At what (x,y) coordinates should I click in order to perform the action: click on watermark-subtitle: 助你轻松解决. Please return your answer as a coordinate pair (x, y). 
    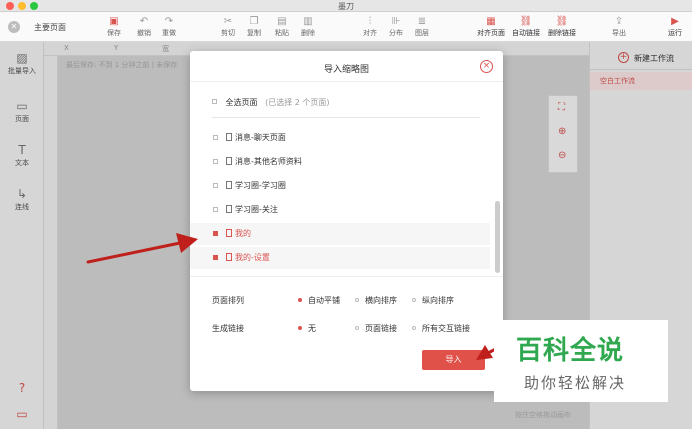
    Looking at the image, I should click on (575, 383).